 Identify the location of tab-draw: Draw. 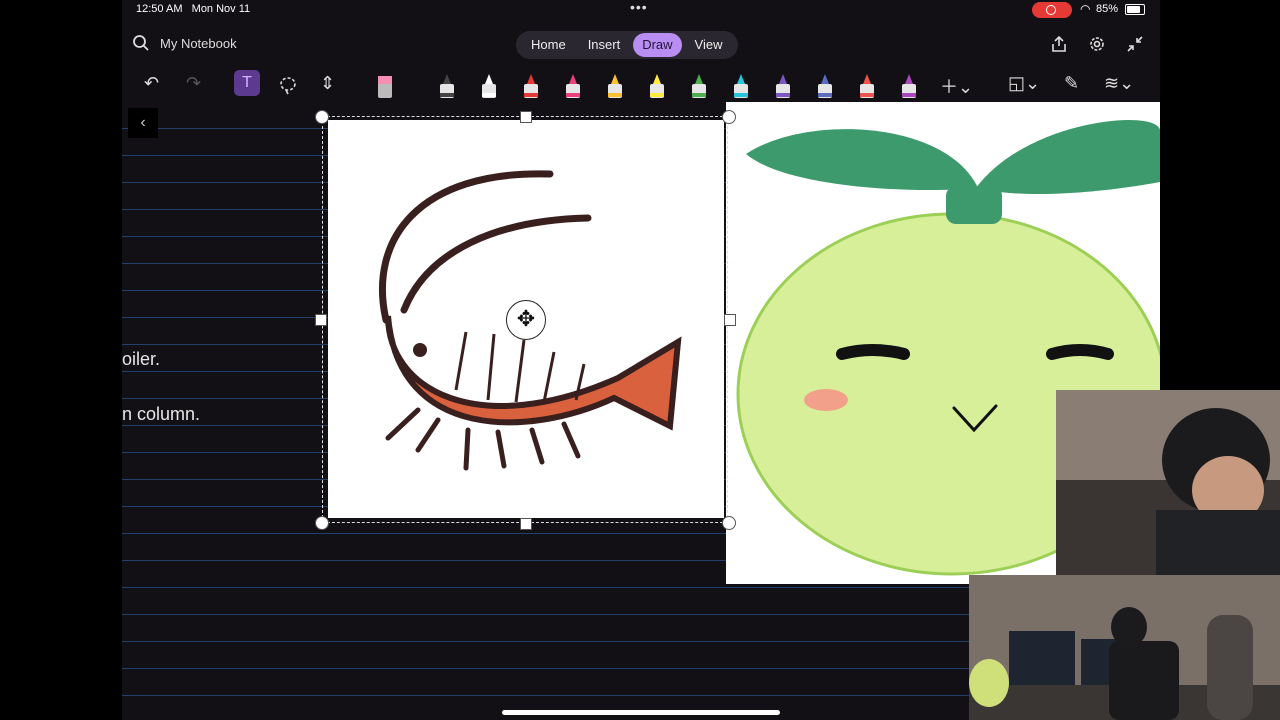
(657, 45).